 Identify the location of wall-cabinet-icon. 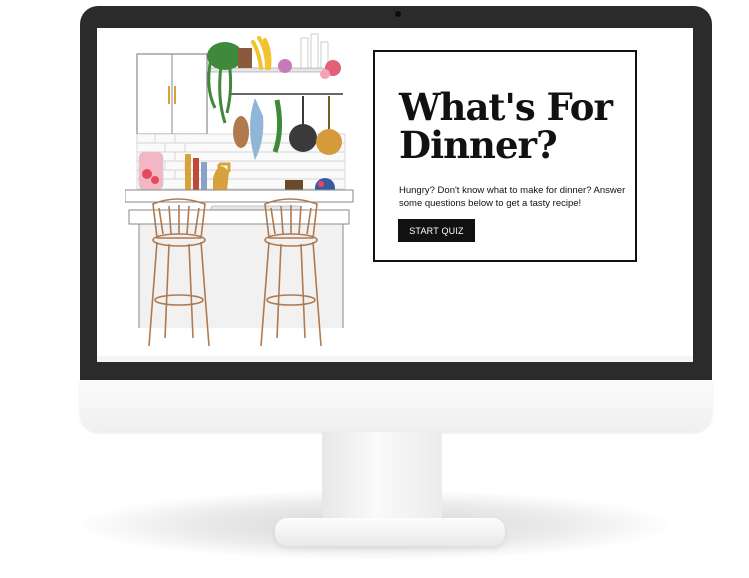
(172, 94).